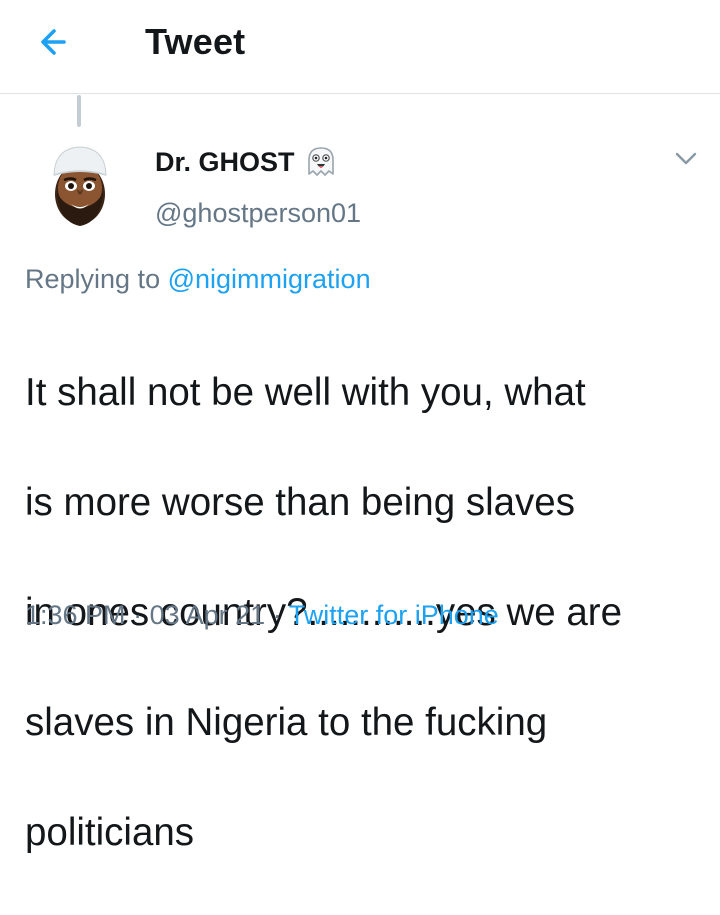  What do you see at coordinates (80, 185) in the screenshot?
I see `avatar` at bounding box center [80, 185].